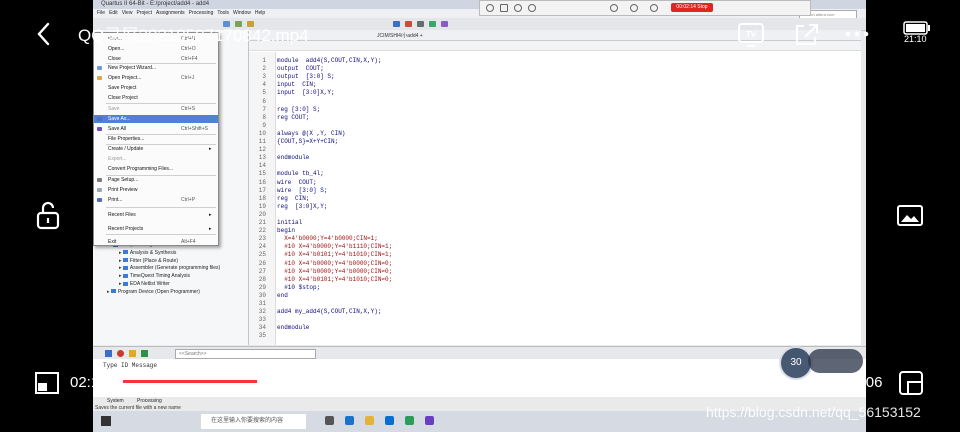 The height and width of the screenshot is (432, 960). What do you see at coordinates (654, 8) in the screenshot?
I see `pause-record-icon` at bounding box center [654, 8].